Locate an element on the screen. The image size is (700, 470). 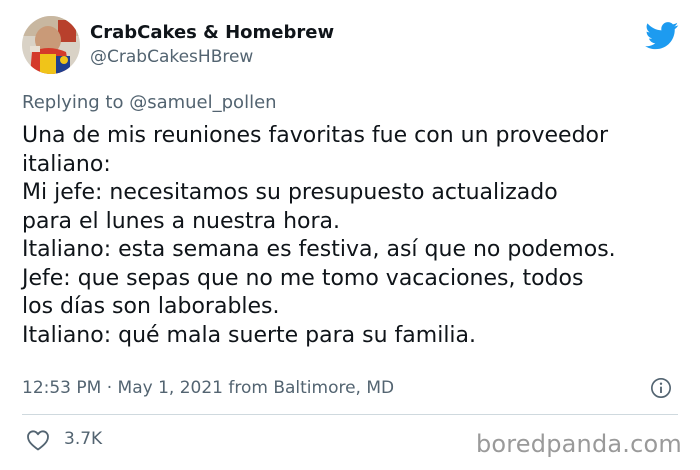
divider is located at coordinates (350, 414).